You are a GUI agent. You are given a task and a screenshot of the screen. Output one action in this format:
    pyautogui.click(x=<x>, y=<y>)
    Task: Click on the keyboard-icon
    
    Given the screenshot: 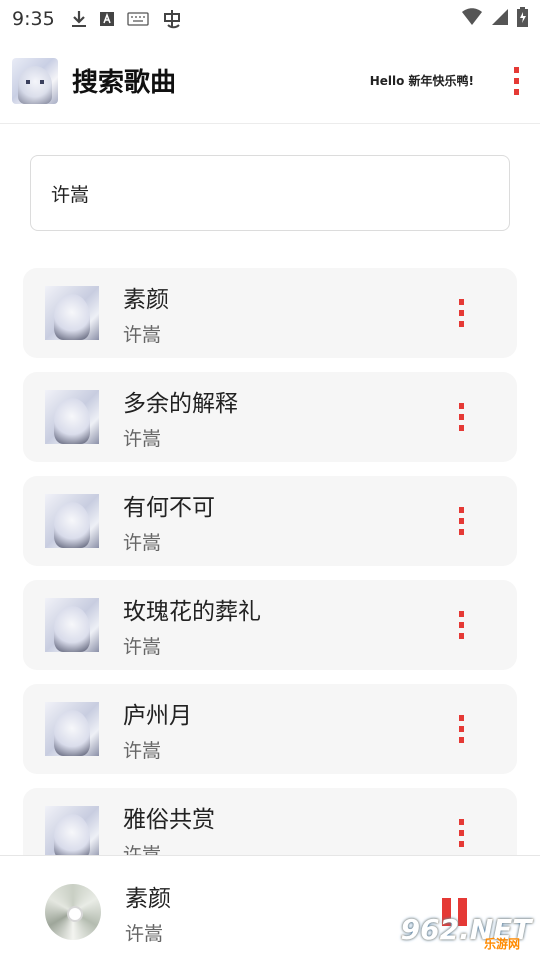 What is the action you would take?
    pyautogui.click(x=138, y=19)
    